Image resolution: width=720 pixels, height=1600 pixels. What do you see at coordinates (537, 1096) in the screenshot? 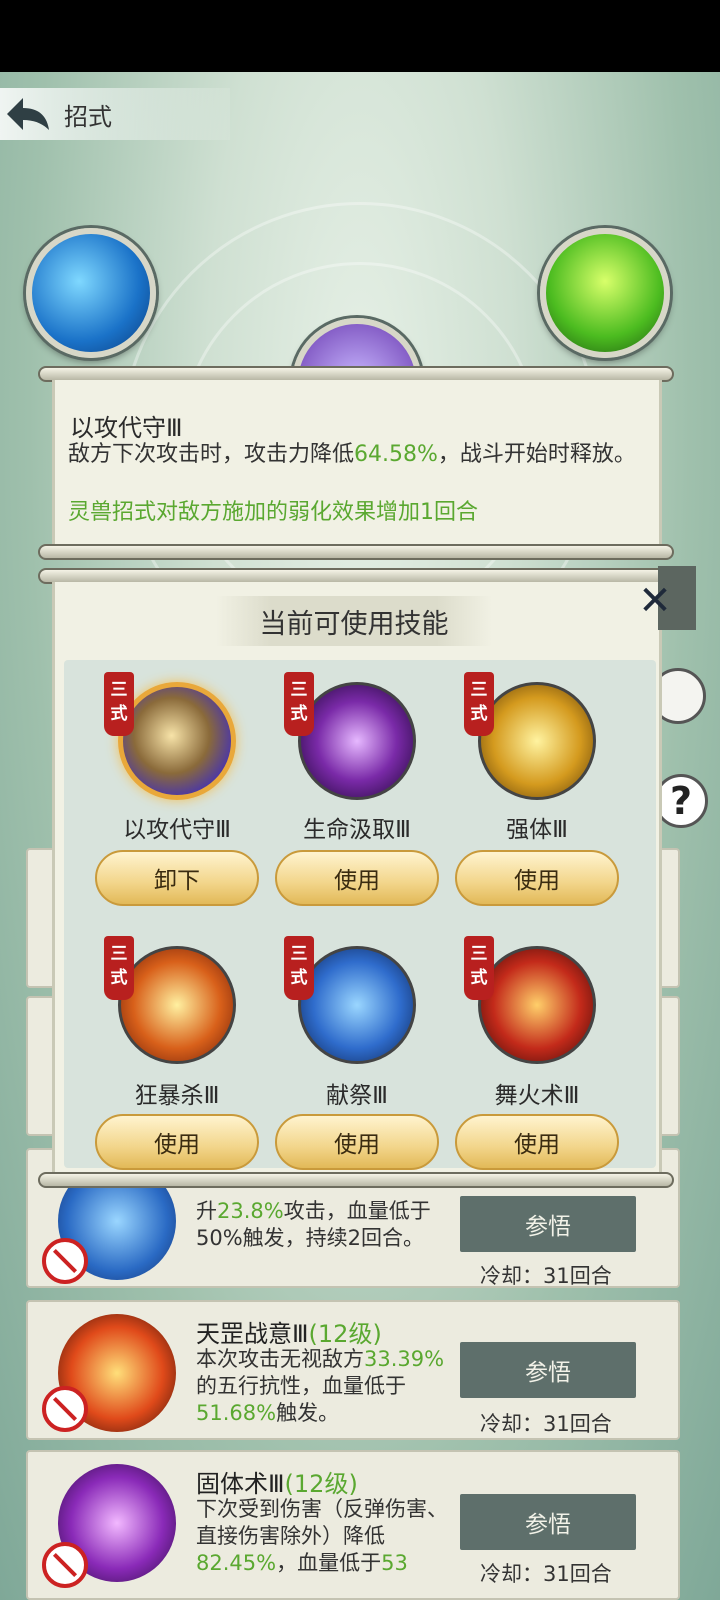
I see `skill-name: 舞火术Ⅲ` at bounding box center [537, 1096].